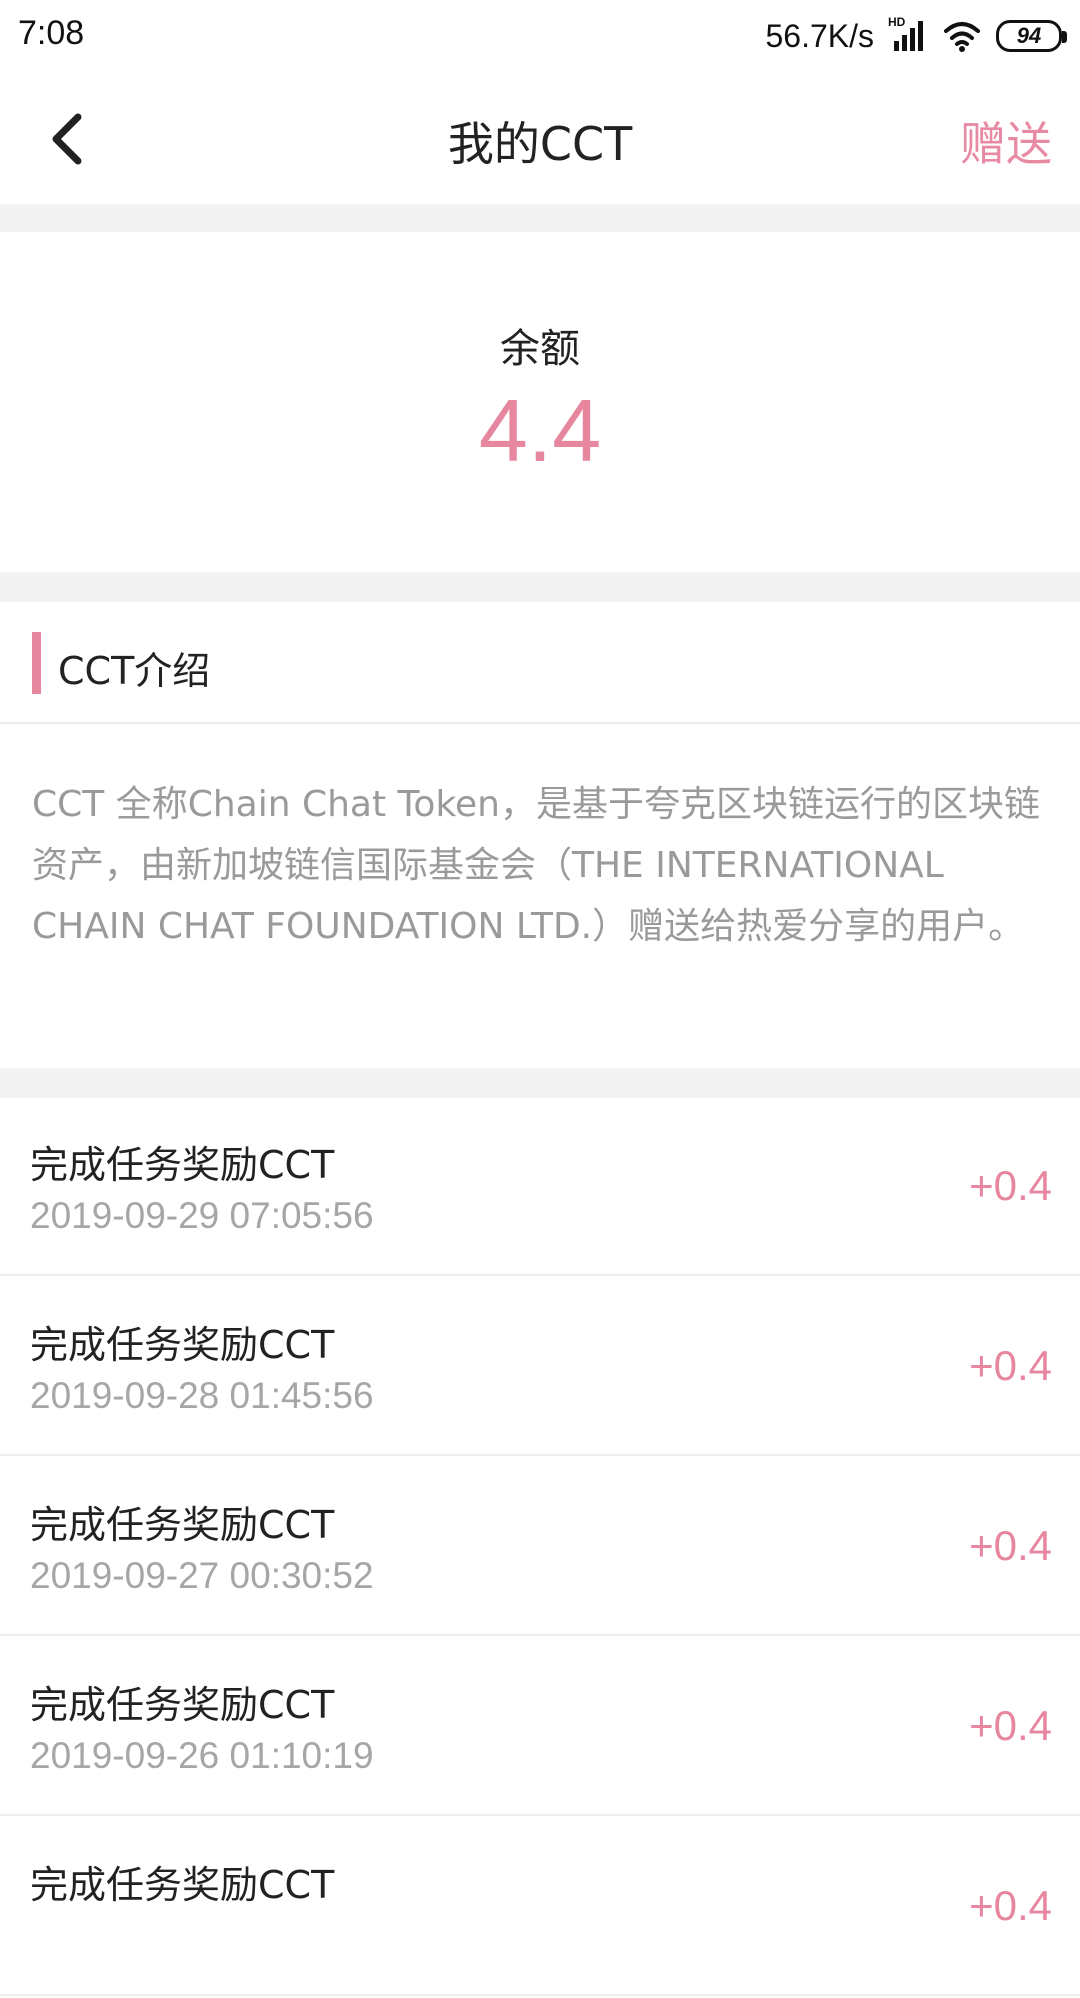  What do you see at coordinates (202, 1395) in the screenshot?
I see `transaction-time: 2019-09-28 01:45:56` at bounding box center [202, 1395].